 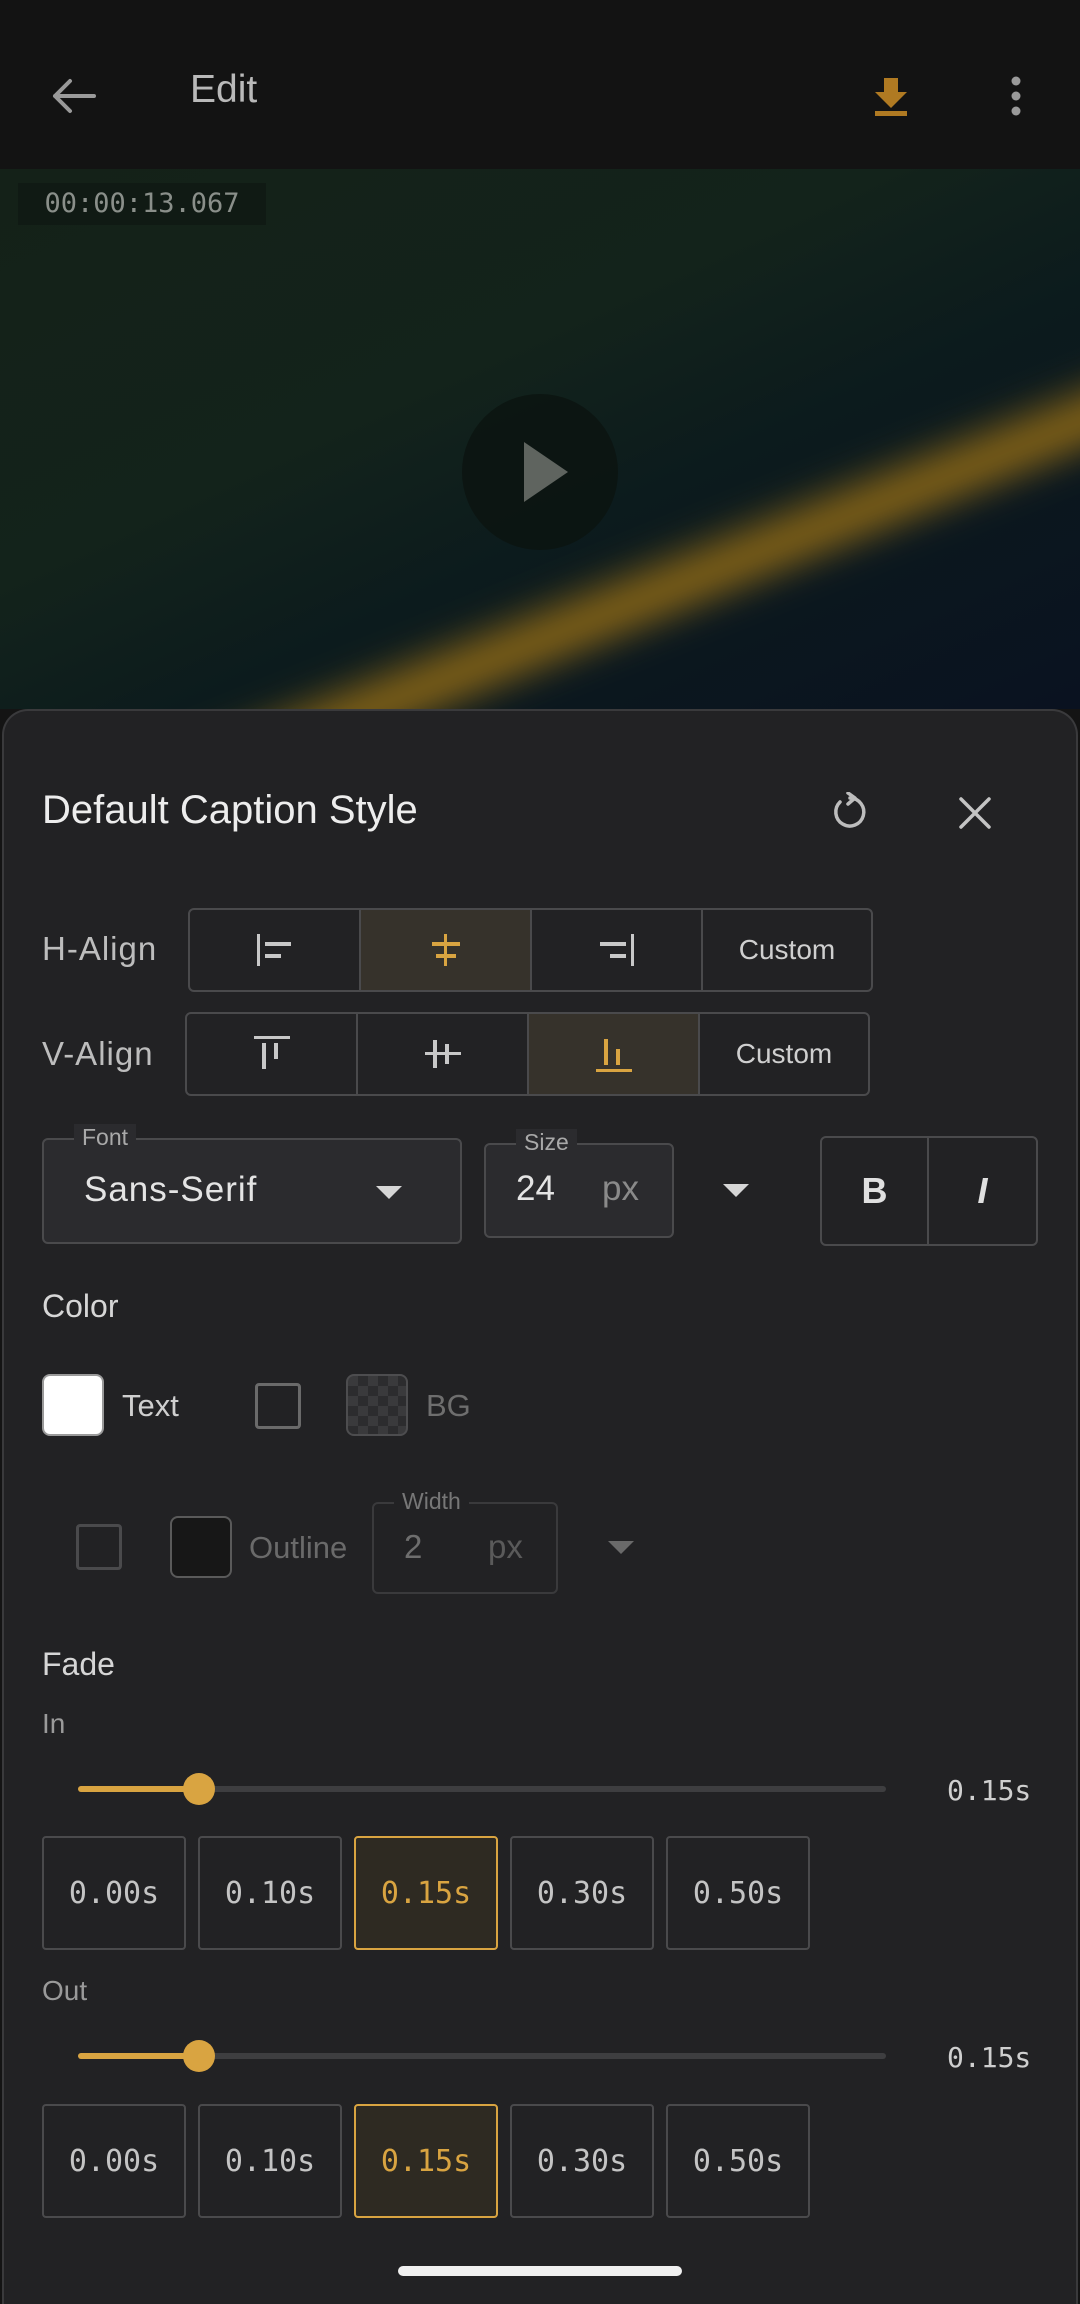 I want to click on outline-checkbox, so click(x=99, y=1547).